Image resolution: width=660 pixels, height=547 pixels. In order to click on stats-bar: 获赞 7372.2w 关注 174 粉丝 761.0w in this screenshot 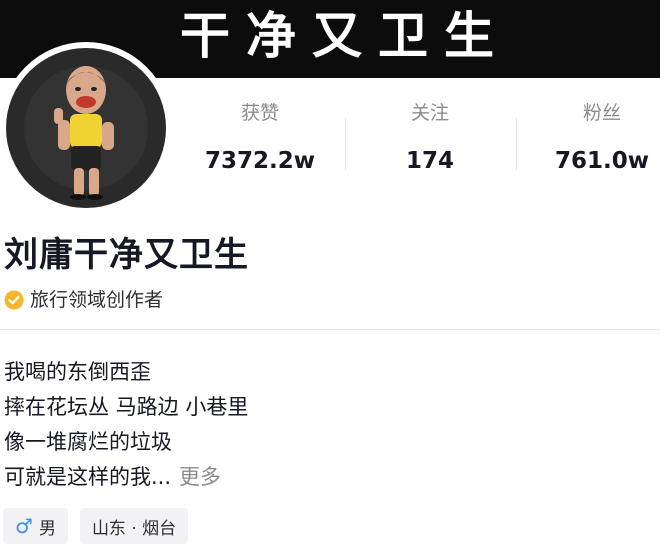, I will do `click(416, 145)`.